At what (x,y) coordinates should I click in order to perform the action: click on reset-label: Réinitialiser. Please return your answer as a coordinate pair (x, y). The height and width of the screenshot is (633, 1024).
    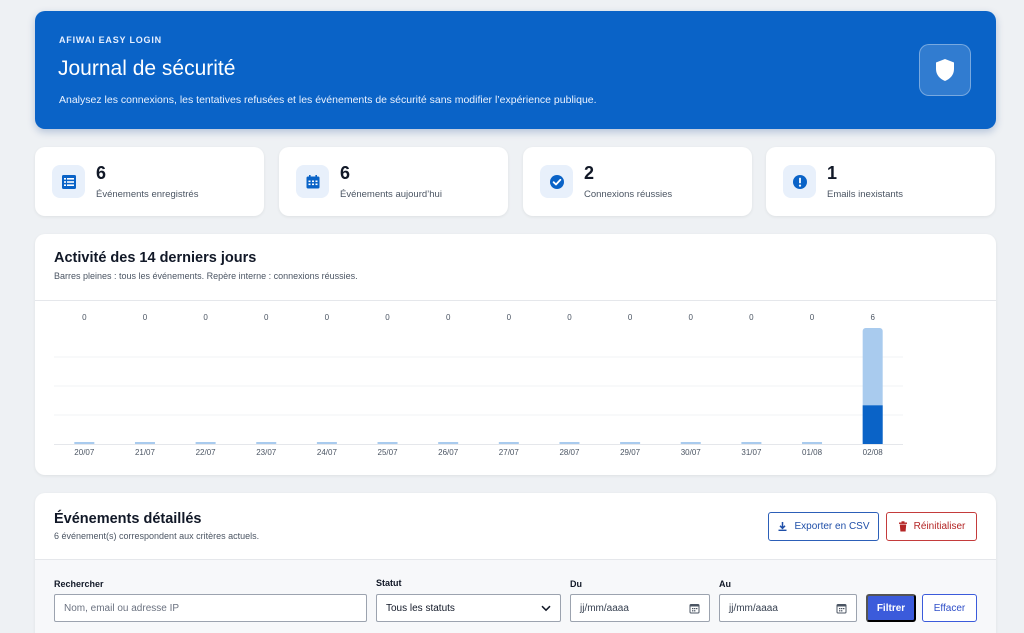
    Looking at the image, I should click on (939, 526).